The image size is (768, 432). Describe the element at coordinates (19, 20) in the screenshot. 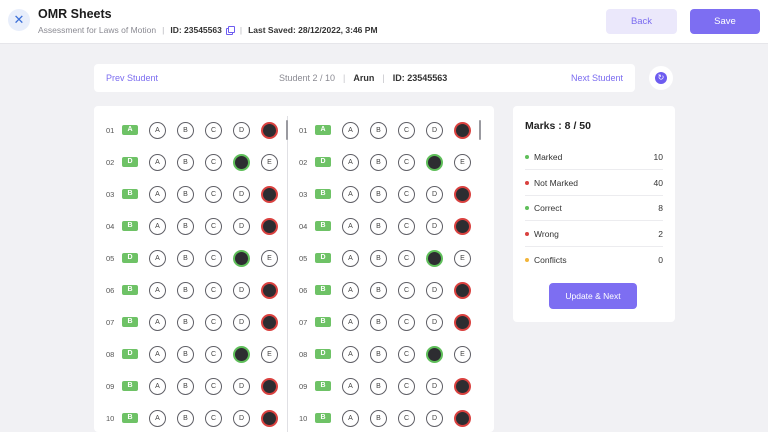

I see `close-icon: ✕` at that location.